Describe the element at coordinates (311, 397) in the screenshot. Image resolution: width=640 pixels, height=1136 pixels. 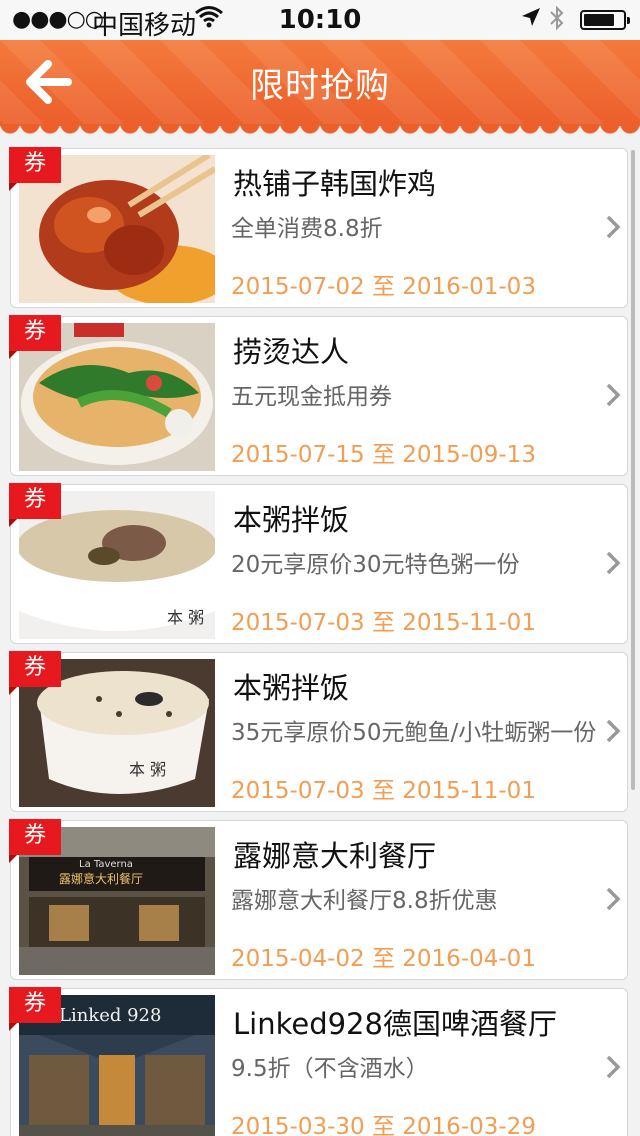
I see `deal-description: 五元现金抵用券` at that location.